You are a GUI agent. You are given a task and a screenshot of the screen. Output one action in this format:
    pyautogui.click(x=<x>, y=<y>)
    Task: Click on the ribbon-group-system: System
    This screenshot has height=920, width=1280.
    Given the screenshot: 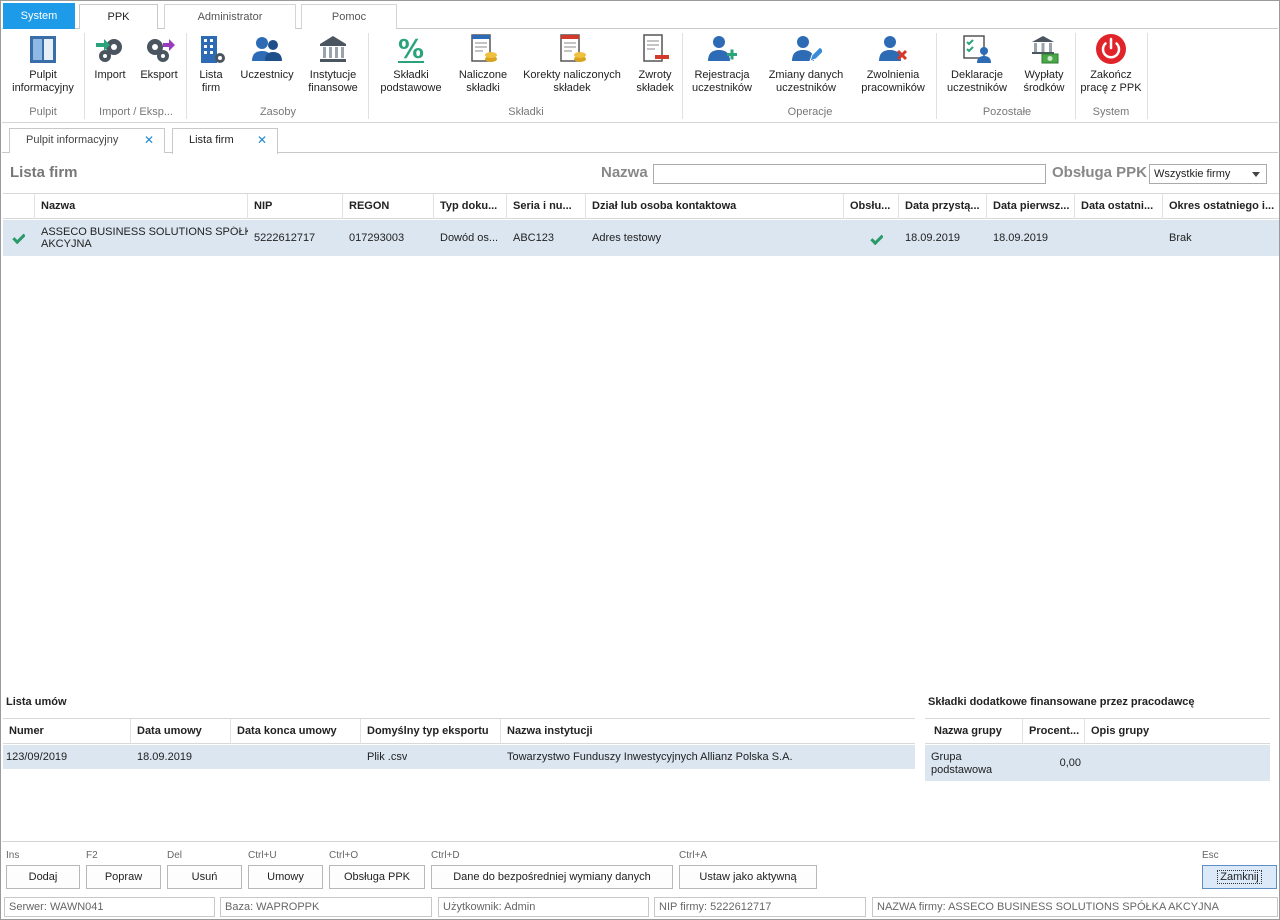 What is the action you would take?
    pyautogui.click(x=1111, y=112)
    